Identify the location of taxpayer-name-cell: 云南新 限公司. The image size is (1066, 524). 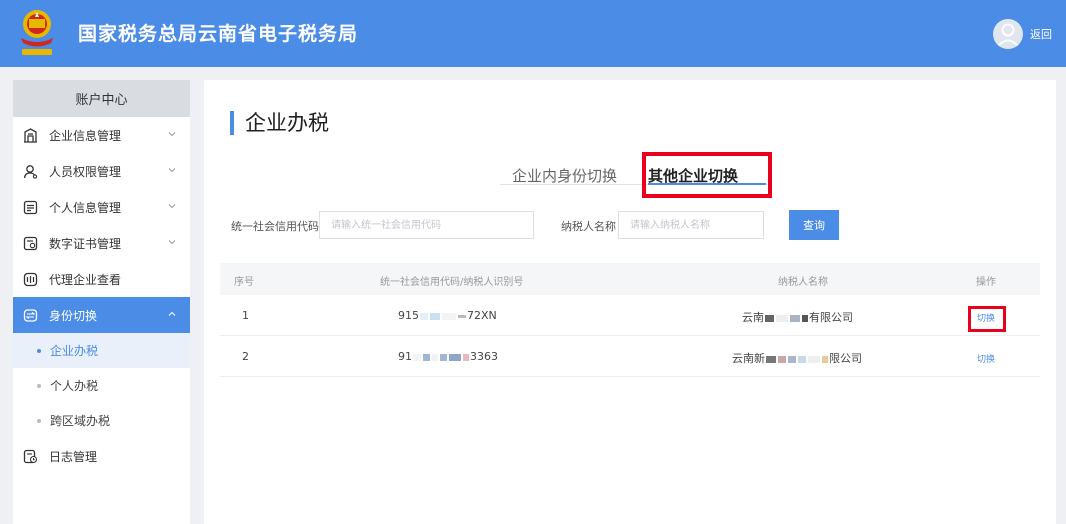
(797, 358).